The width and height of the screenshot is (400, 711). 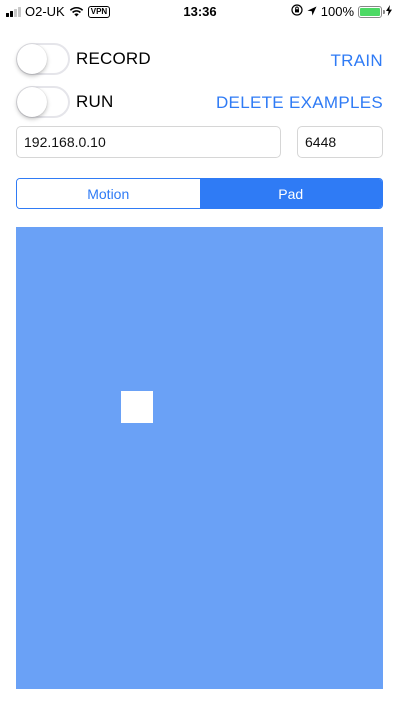 What do you see at coordinates (32, 59) in the screenshot?
I see `record-toggle-knob` at bounding box center [32, 59].